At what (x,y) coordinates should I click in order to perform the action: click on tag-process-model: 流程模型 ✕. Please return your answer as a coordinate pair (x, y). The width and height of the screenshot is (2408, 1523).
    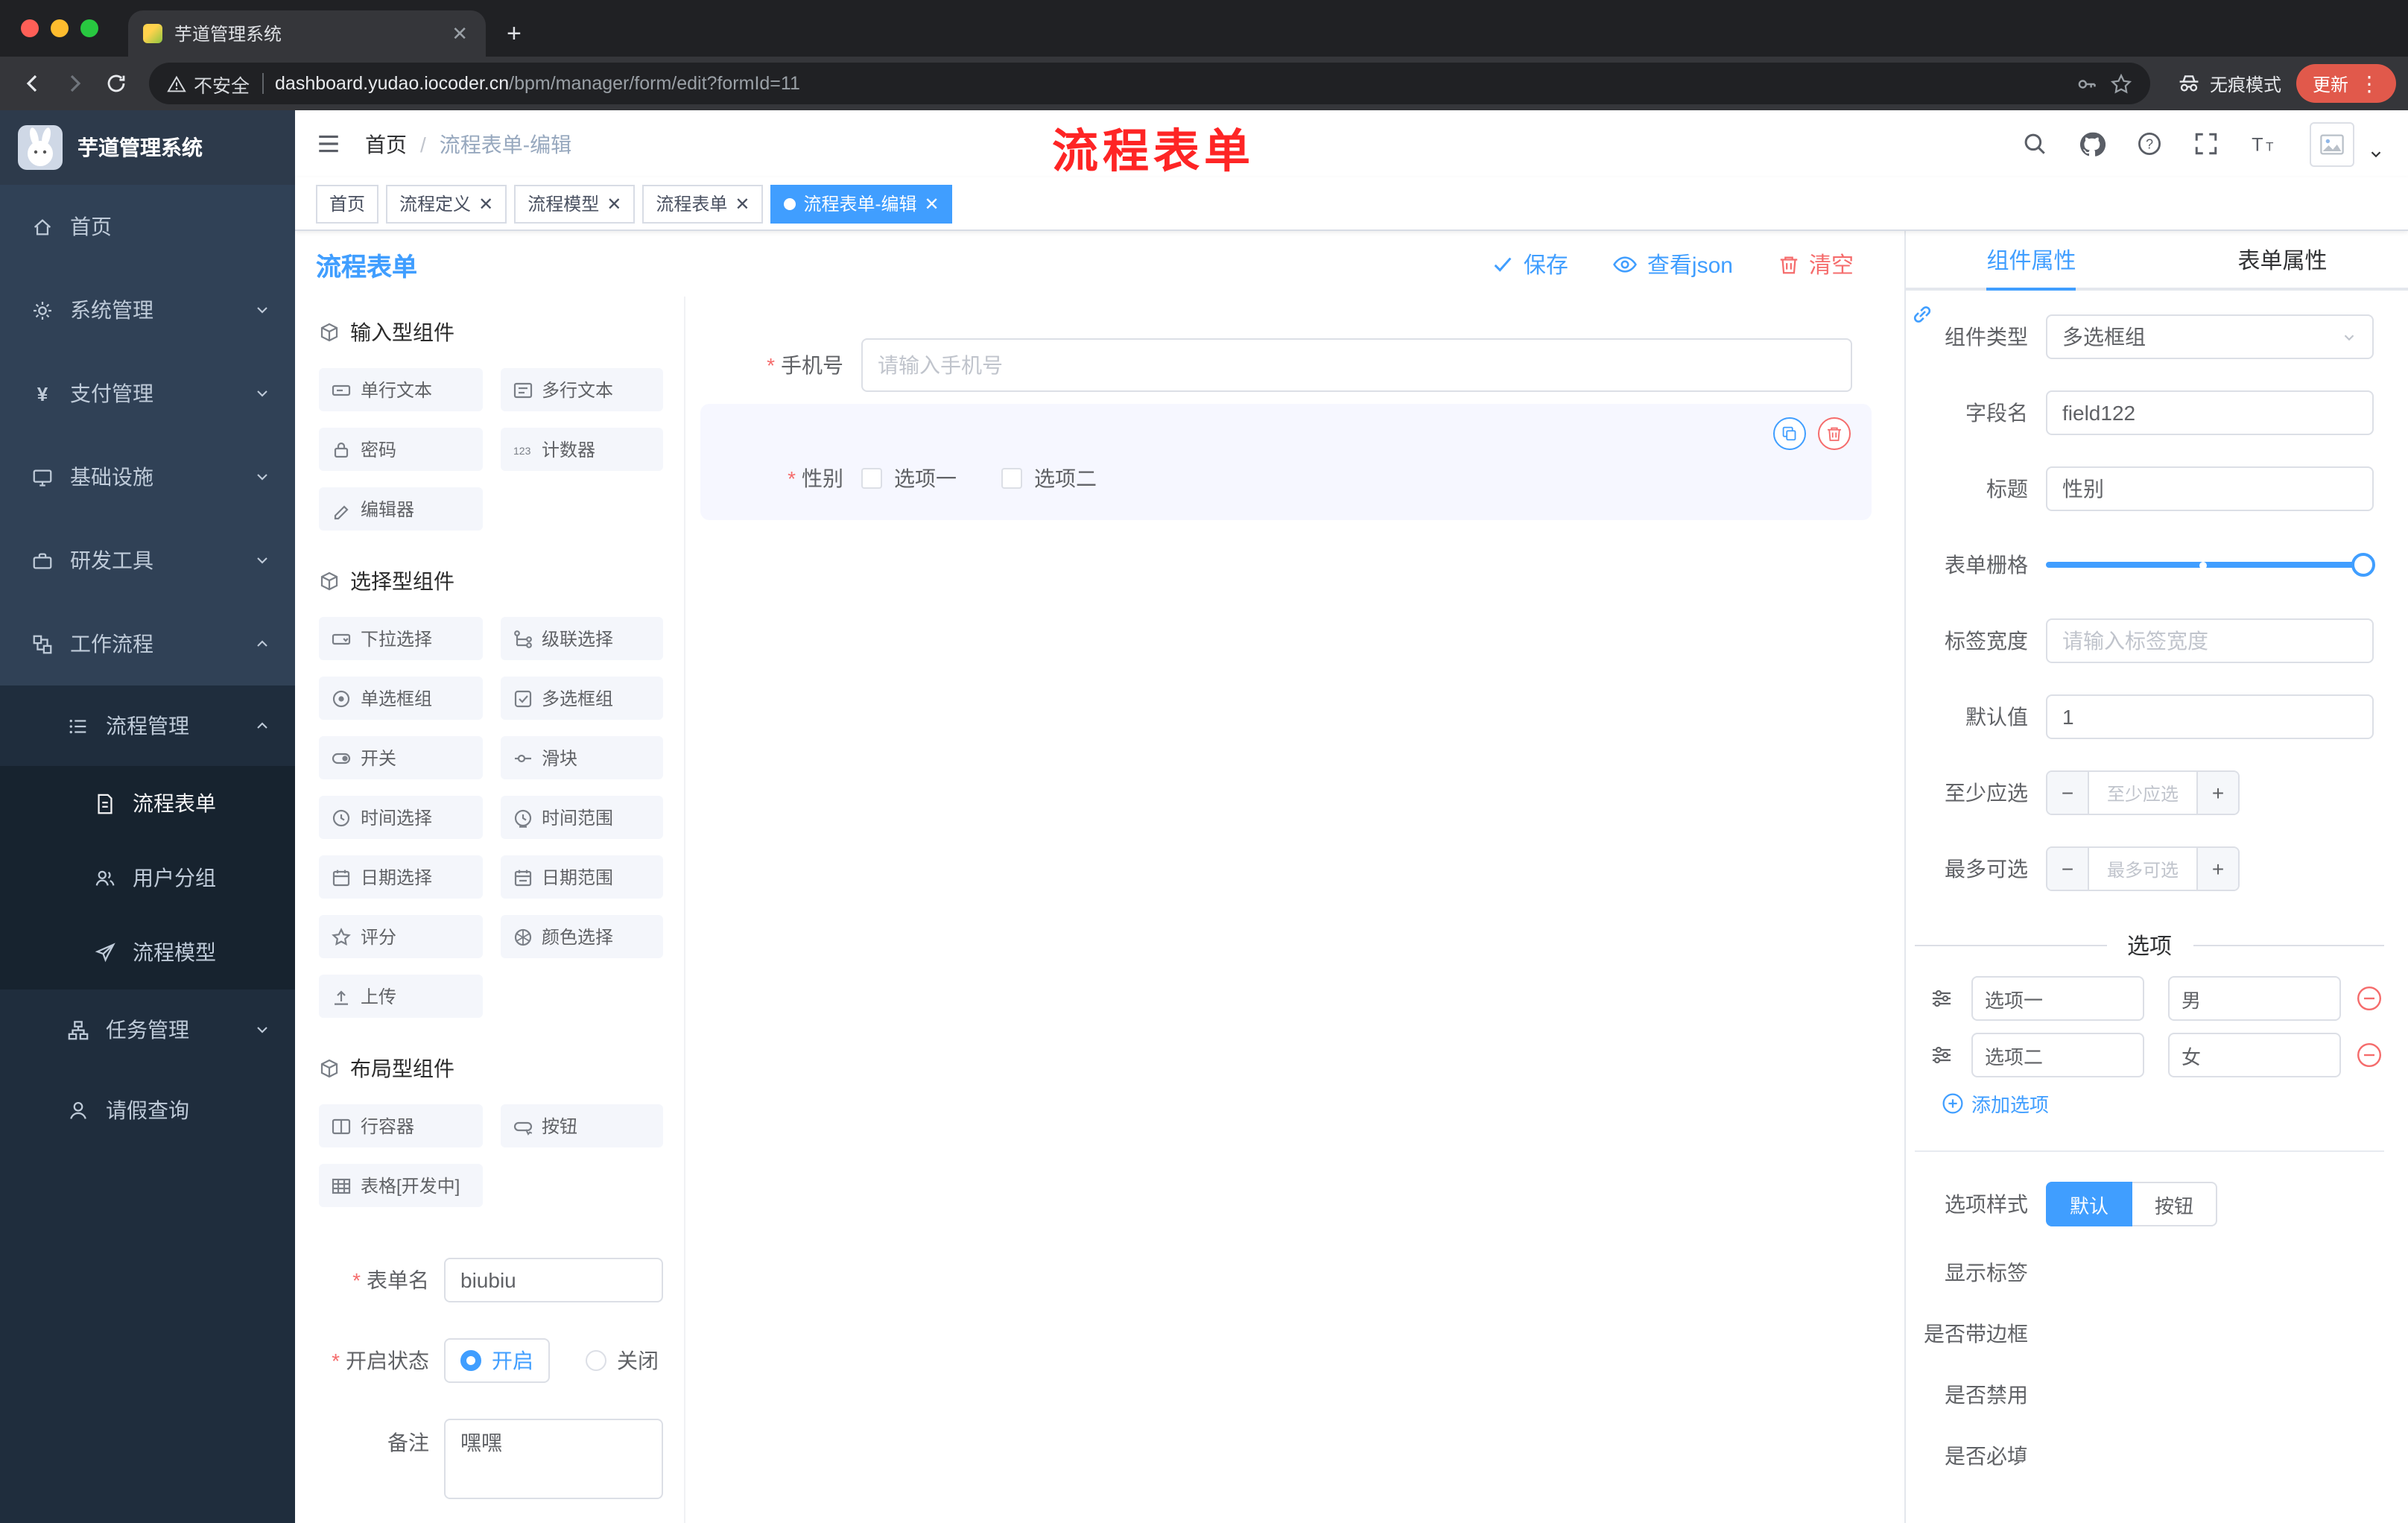
    Looking at the image, I should click on (575, 203).